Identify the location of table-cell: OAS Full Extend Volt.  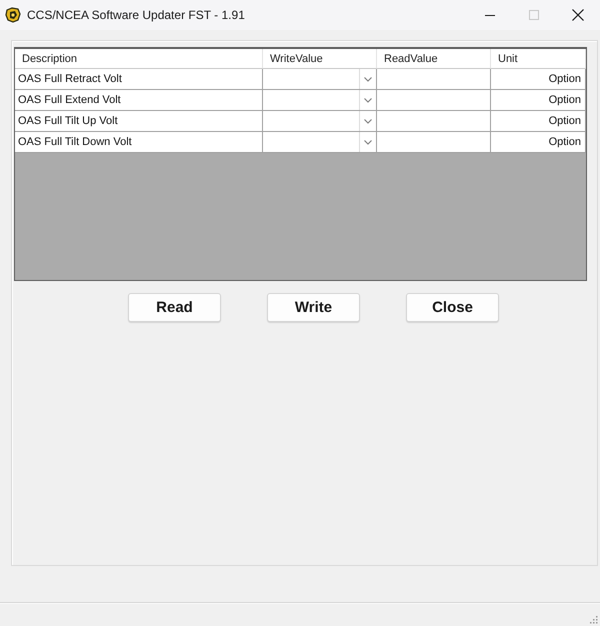
(139, 100).